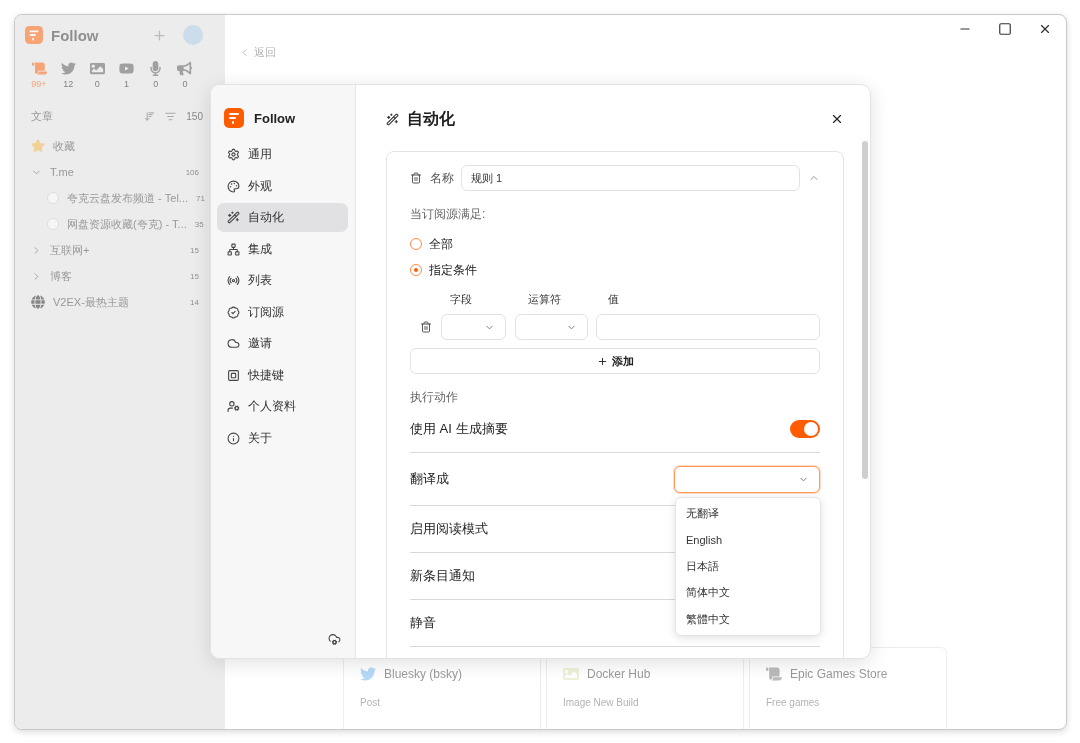 The image size is (1080, 743). Describe the element at coordinates (334, 639) in the screenshot. I see `cloud-gear-icon` at that location.